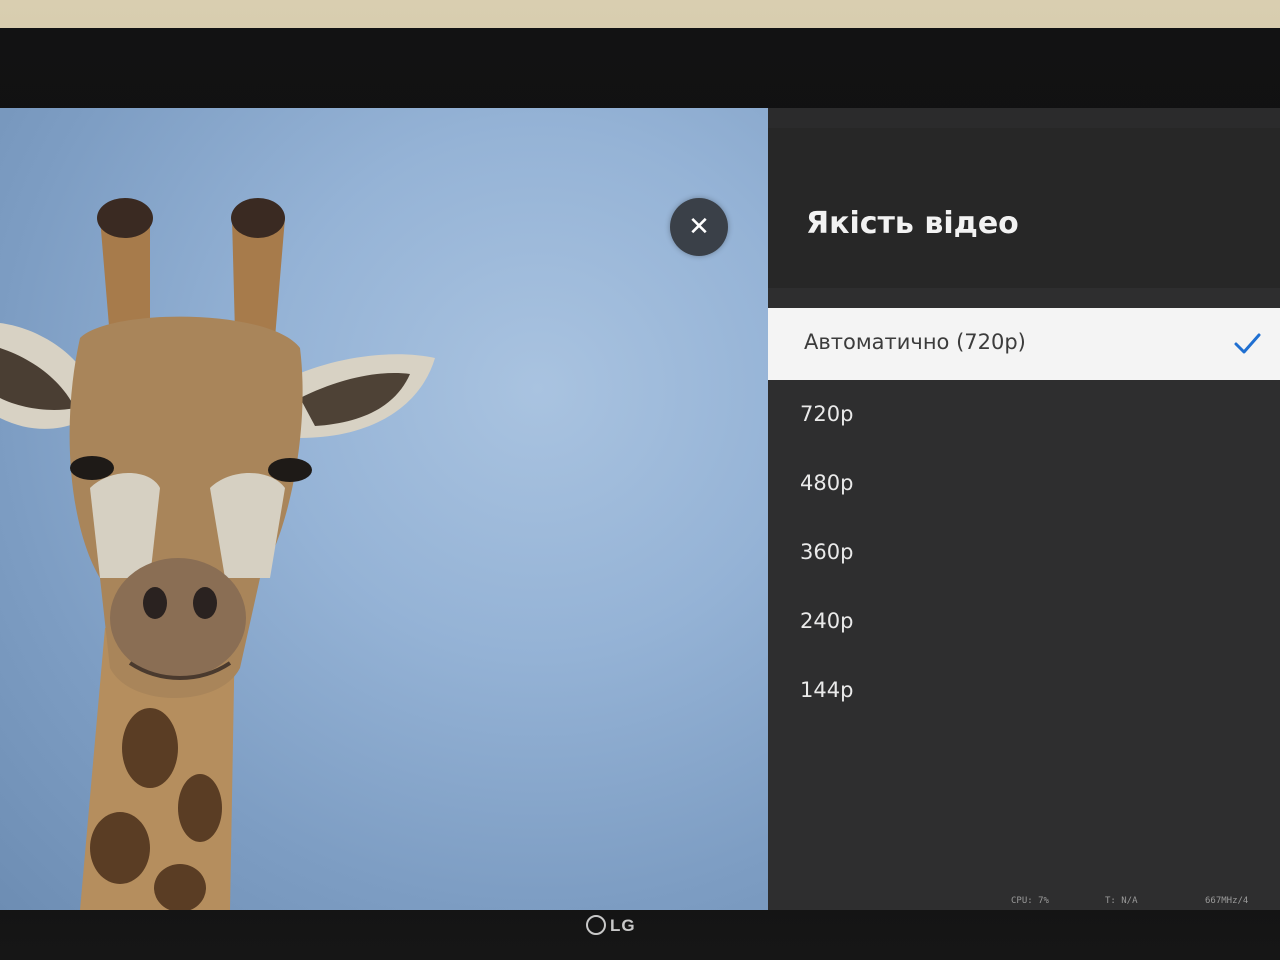 This screenshot has width=1280, height=960. Describe the element at coordinates (827, 483) in the screenshot. I see `quality-option-label: 480p` at that location.